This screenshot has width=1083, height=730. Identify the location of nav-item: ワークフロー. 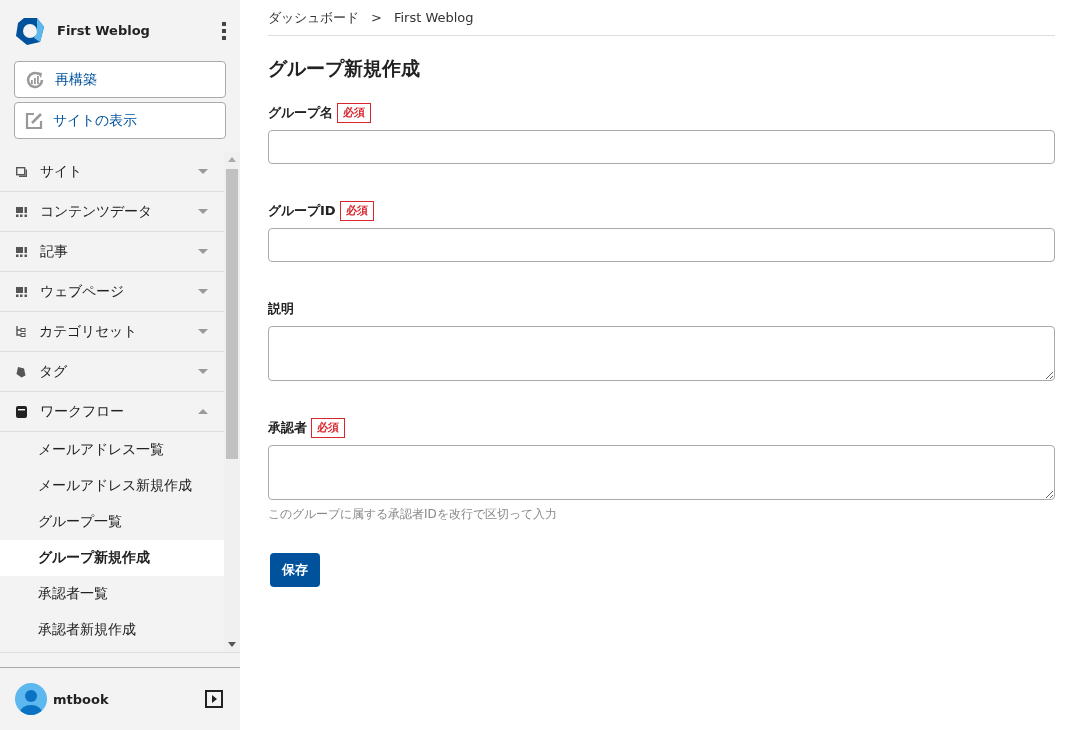
(112, 412).